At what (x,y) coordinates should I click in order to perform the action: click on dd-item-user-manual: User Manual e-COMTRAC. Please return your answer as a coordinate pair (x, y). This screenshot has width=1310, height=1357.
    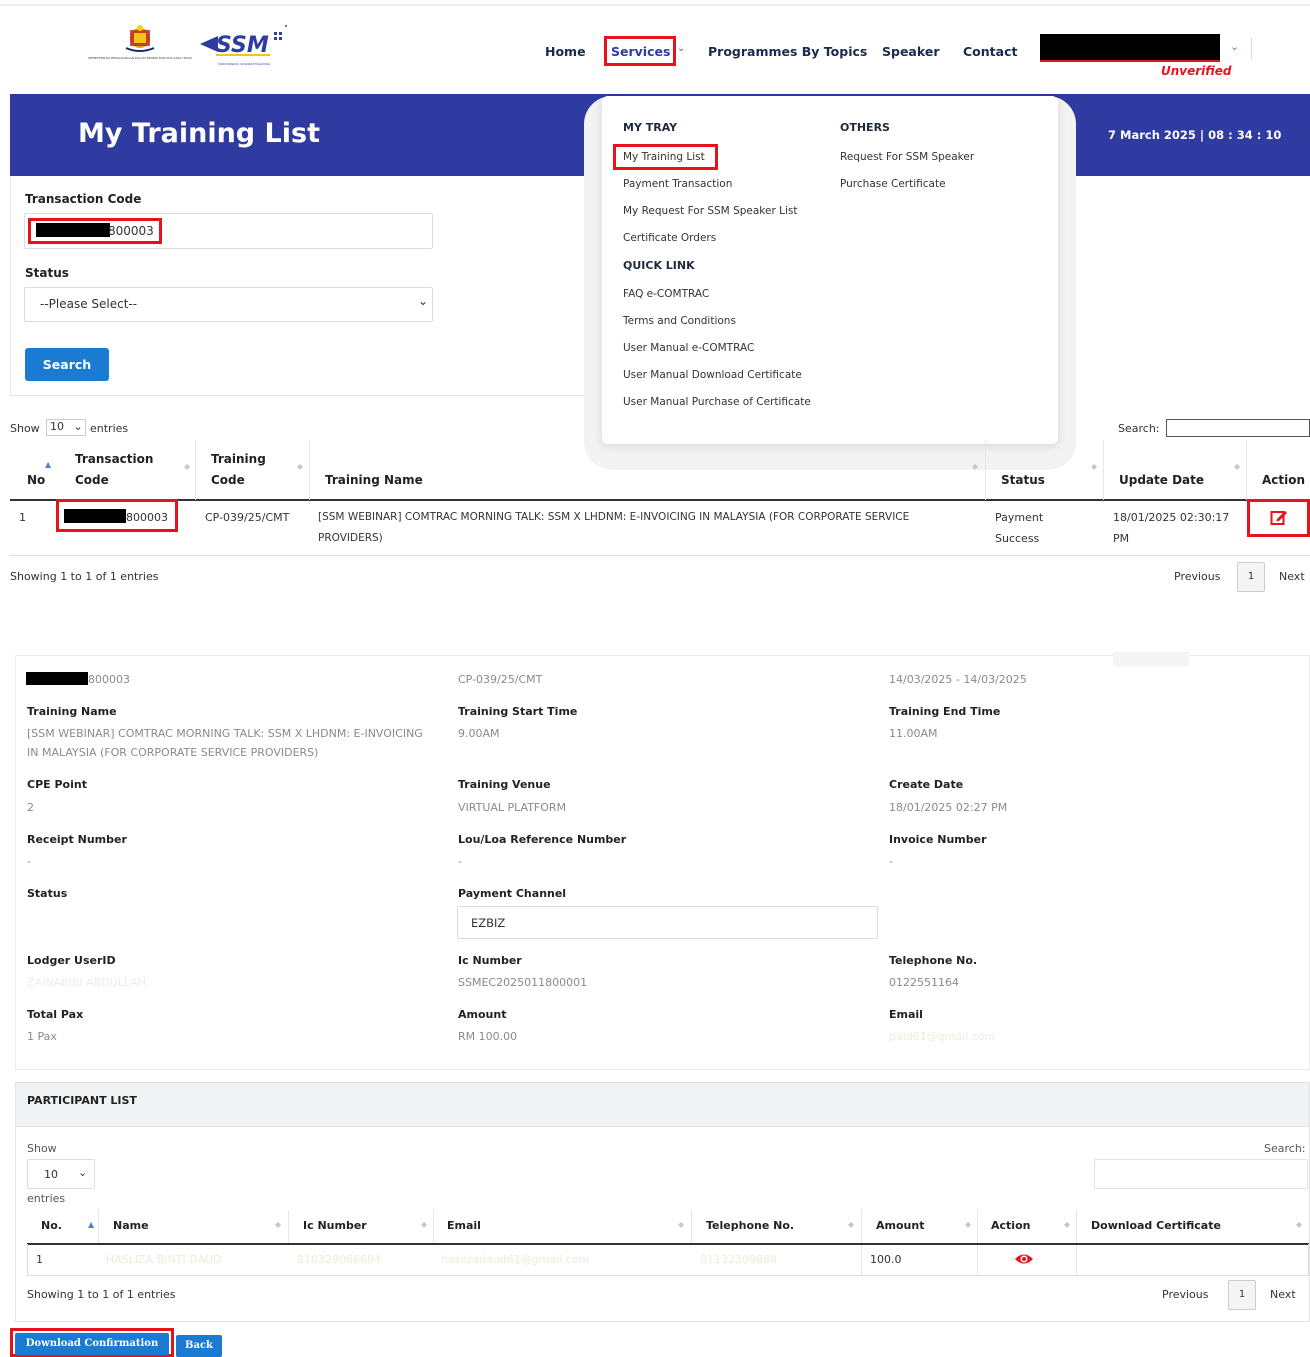
    Looking at the image, I should click on (688, 348).